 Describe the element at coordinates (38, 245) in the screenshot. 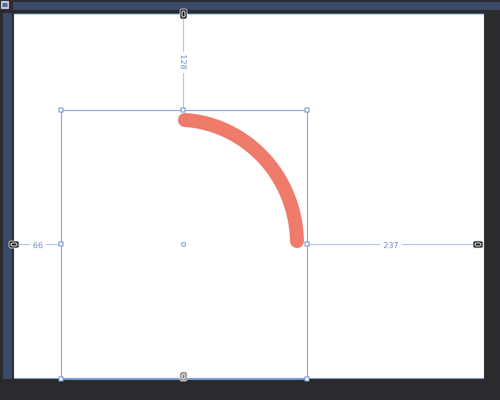

I see `margin-value: 66` at that location.